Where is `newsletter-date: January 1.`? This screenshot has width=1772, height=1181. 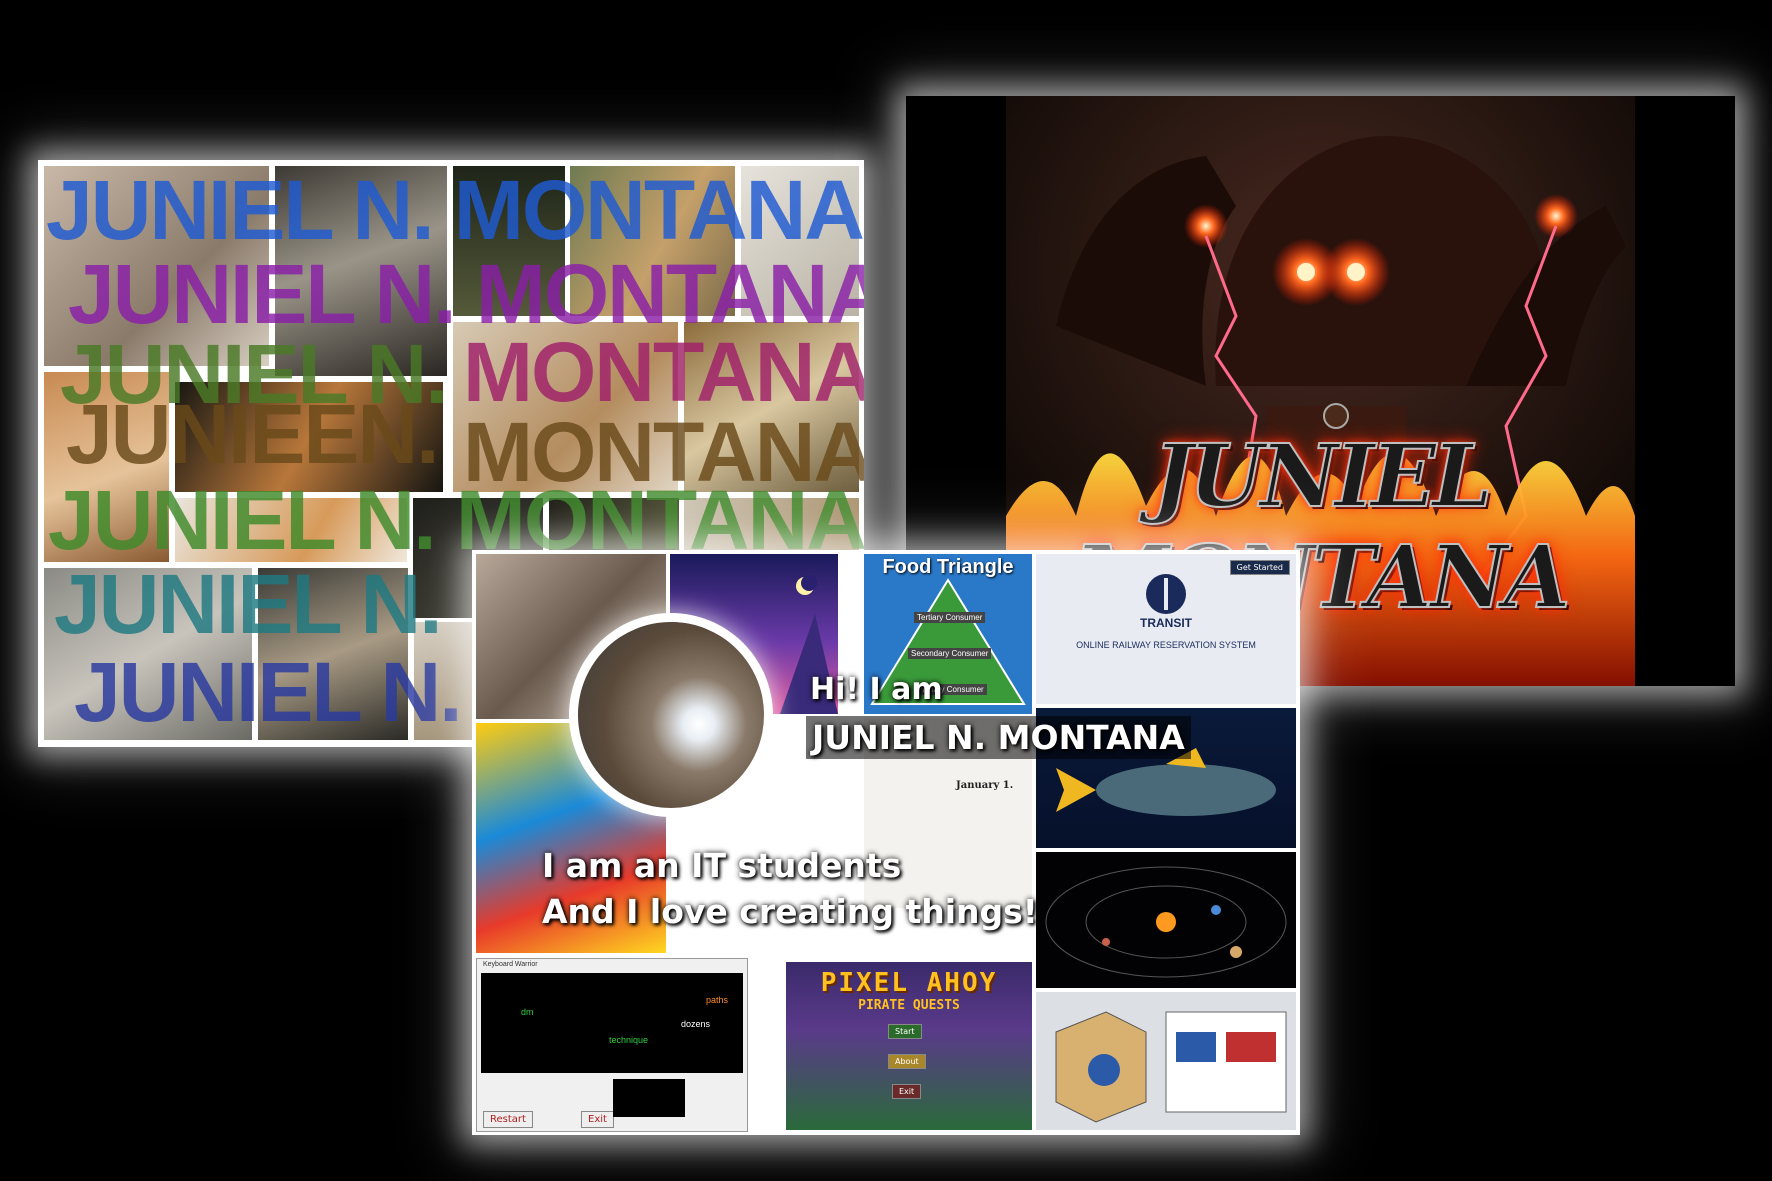
newsletter-date: January 1. is located at coordinates (985, 785).